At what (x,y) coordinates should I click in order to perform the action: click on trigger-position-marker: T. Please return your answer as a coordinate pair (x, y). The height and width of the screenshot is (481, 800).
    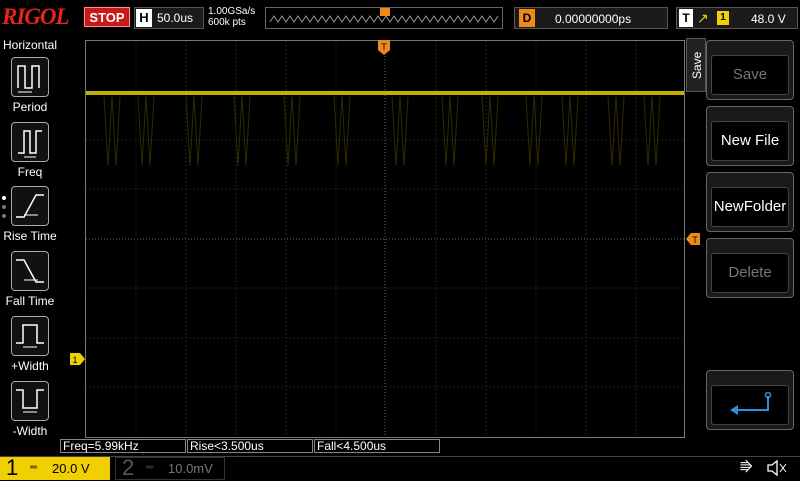
    Looking at the image, I should click on (385, 48).